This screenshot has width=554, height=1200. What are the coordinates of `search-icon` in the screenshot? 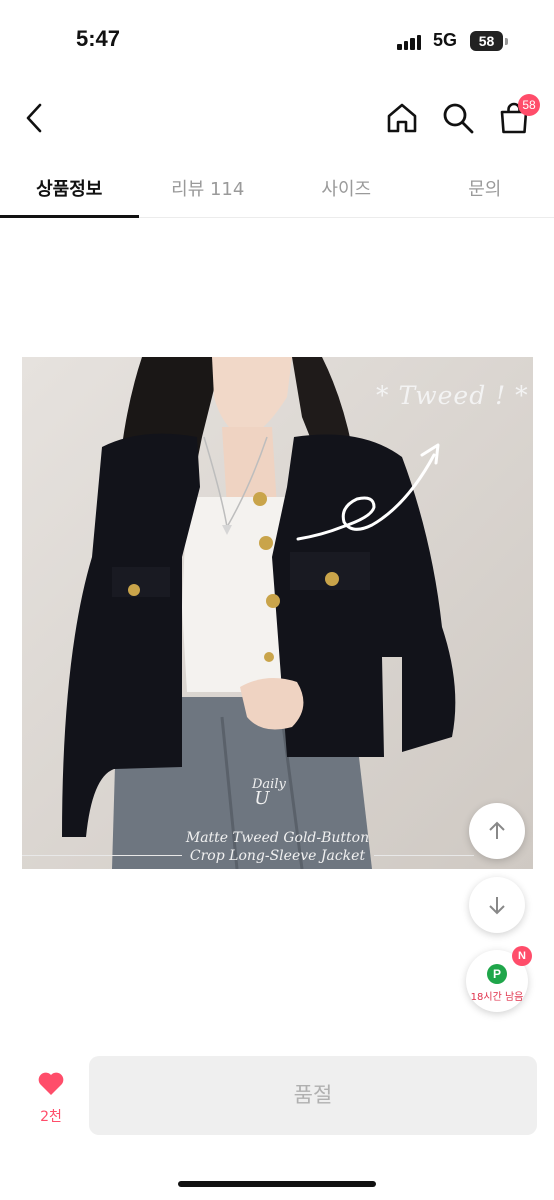 It's located at (458, 118).